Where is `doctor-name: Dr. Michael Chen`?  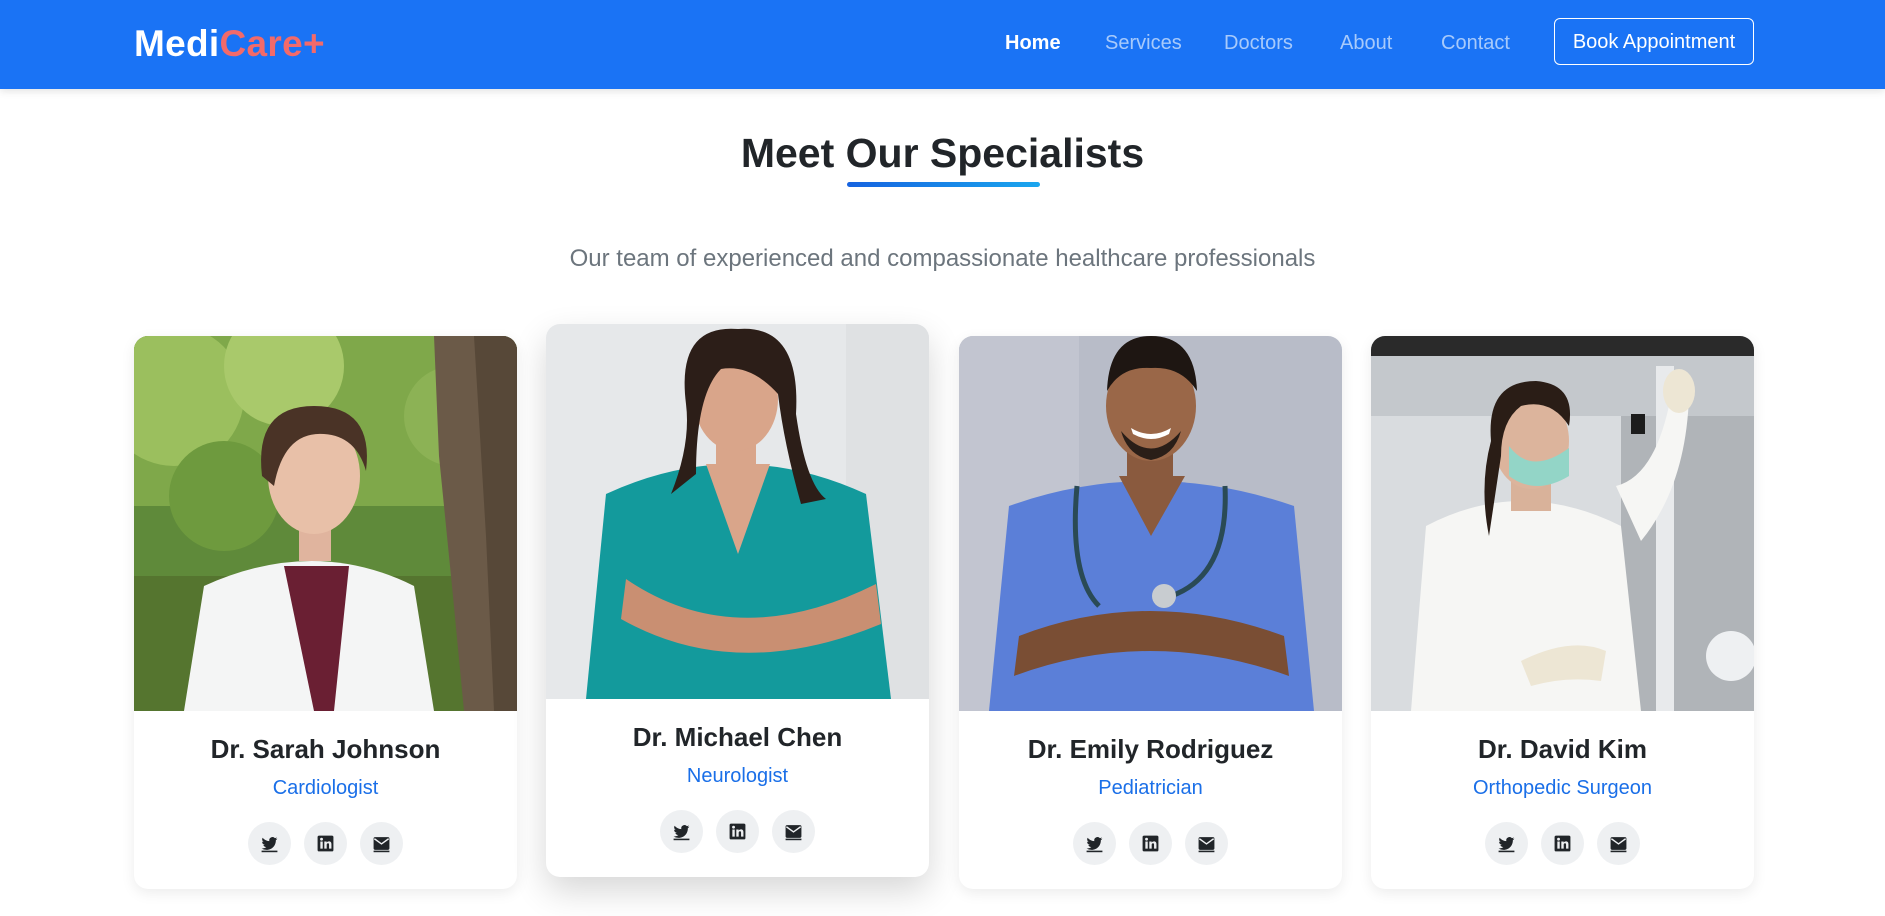 doctor-name: Dr. Michael Chen is located at coordinates (737, 737).